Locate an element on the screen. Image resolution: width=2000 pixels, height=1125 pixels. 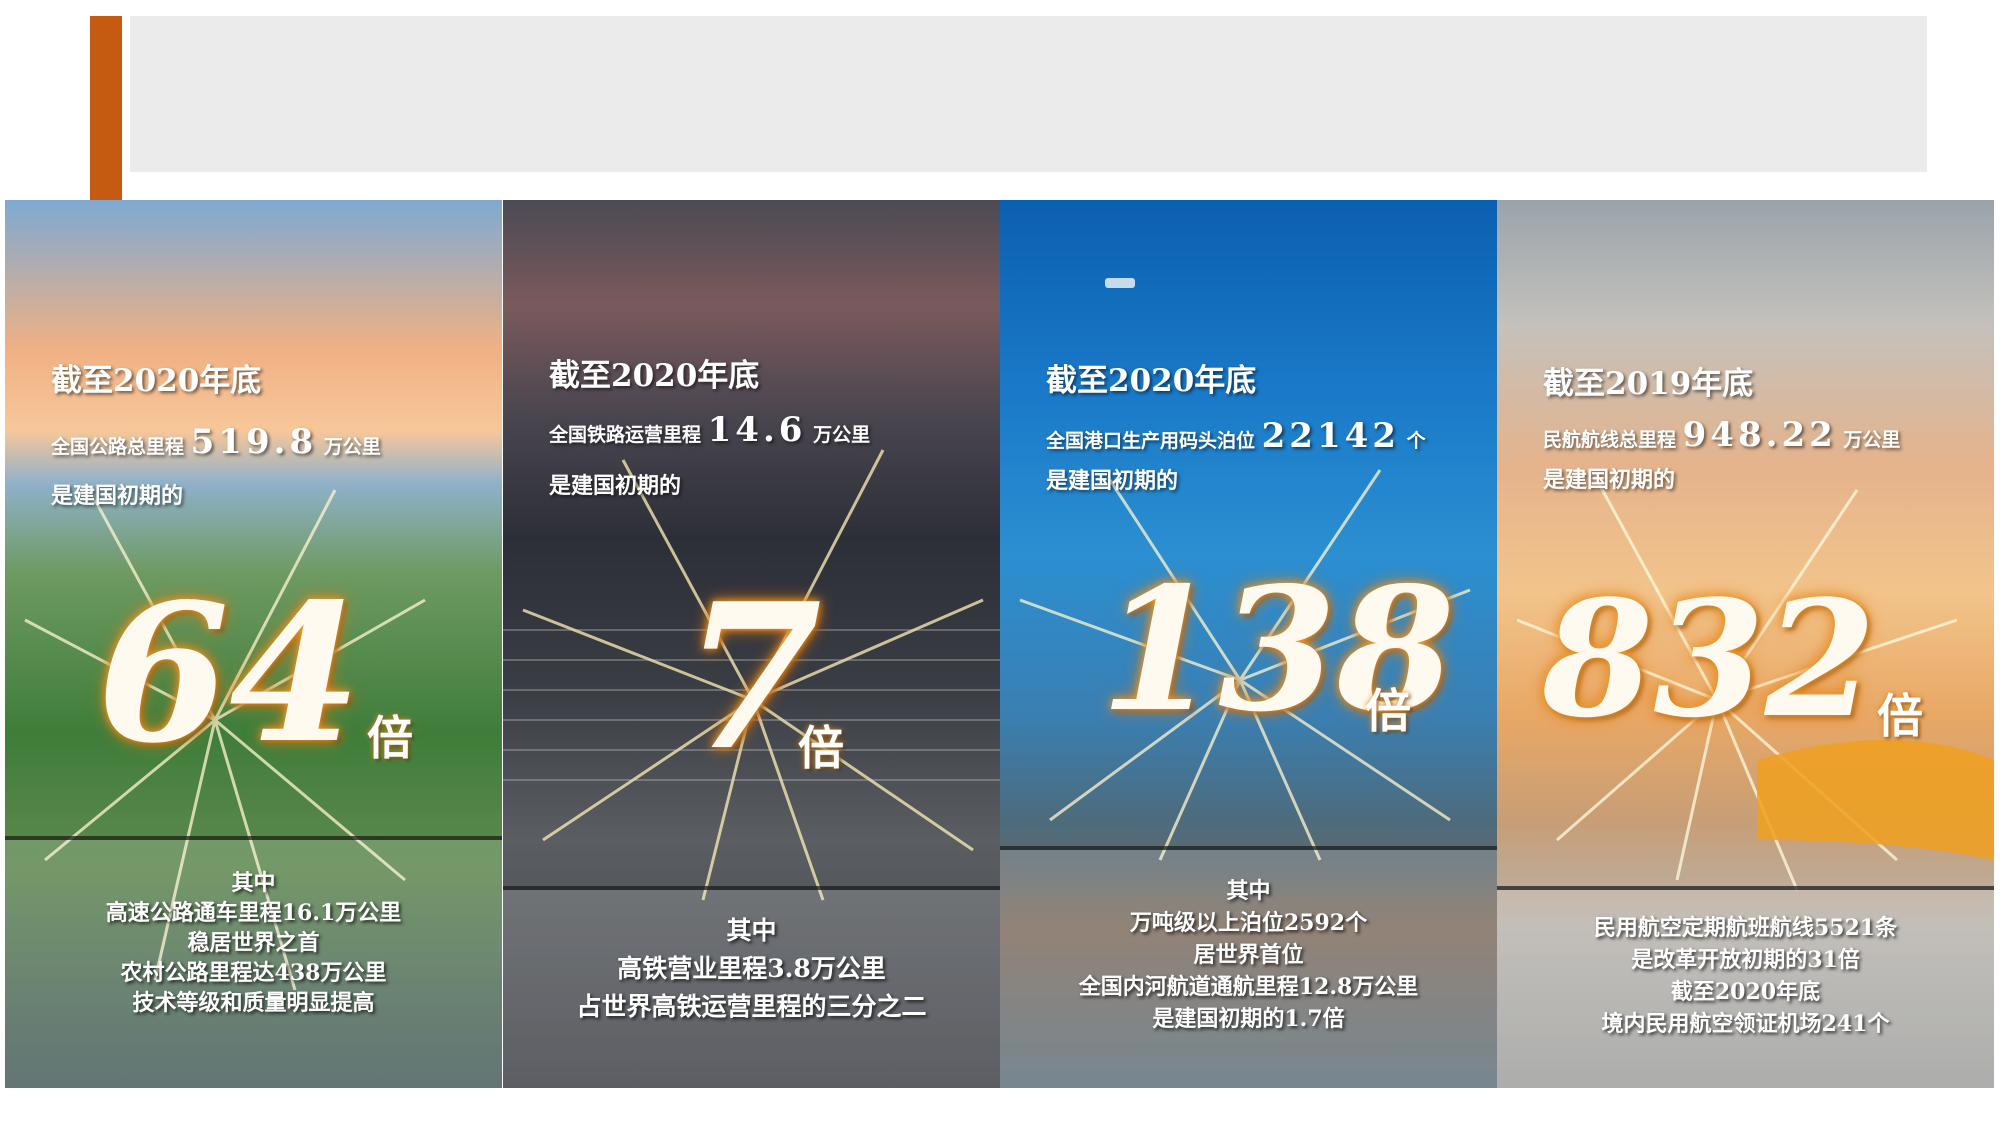
multiplier-number: 832 is located at coordinates (1709, 659).